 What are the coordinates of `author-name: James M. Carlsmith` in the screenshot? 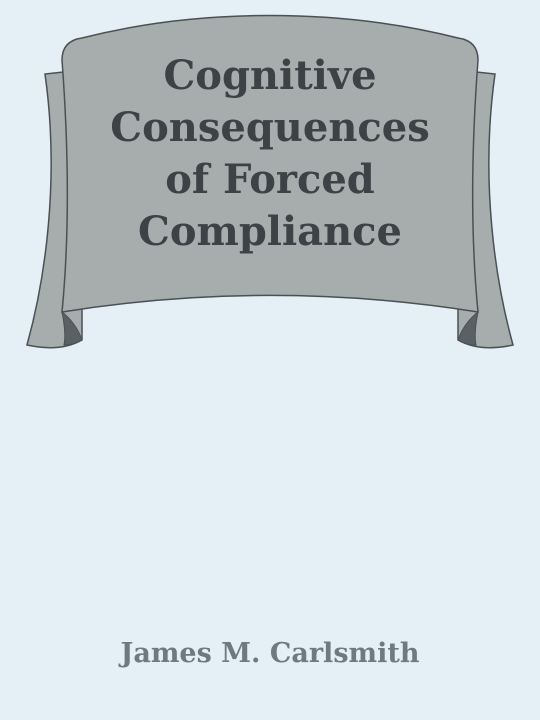 It's located at (270, 653).